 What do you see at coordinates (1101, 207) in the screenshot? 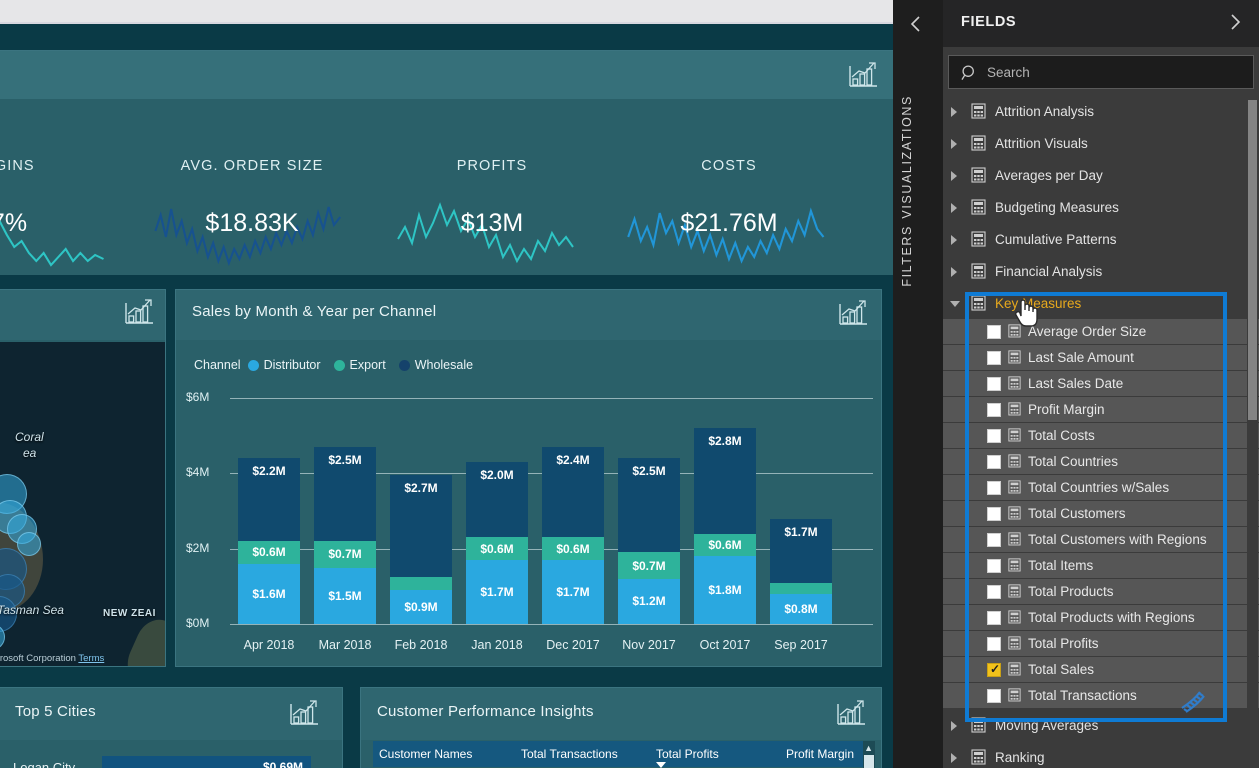
I see `field-group-budgeting-measures: Budgeting Measures` at bounding box center [1101, 207].